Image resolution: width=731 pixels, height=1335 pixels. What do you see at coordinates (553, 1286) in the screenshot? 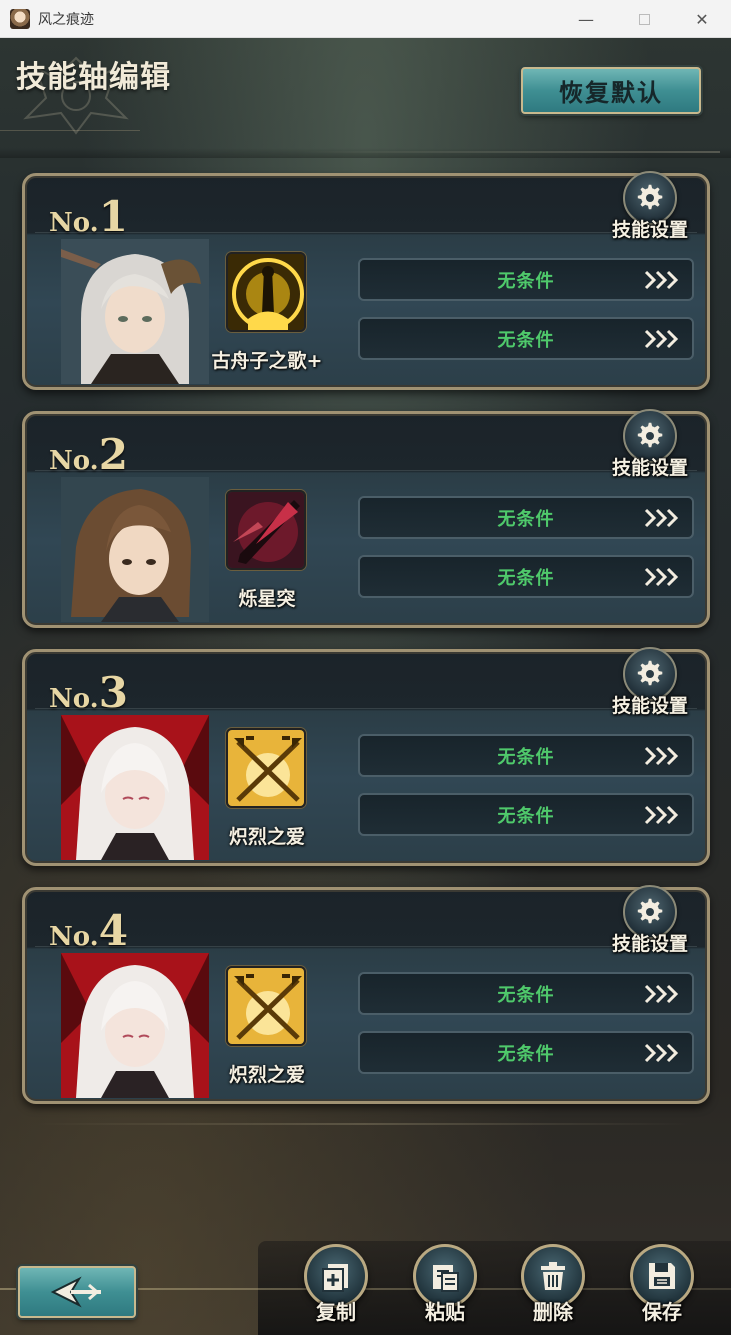
I see `delete-button: 删除` at bounding box center [553, 1286].